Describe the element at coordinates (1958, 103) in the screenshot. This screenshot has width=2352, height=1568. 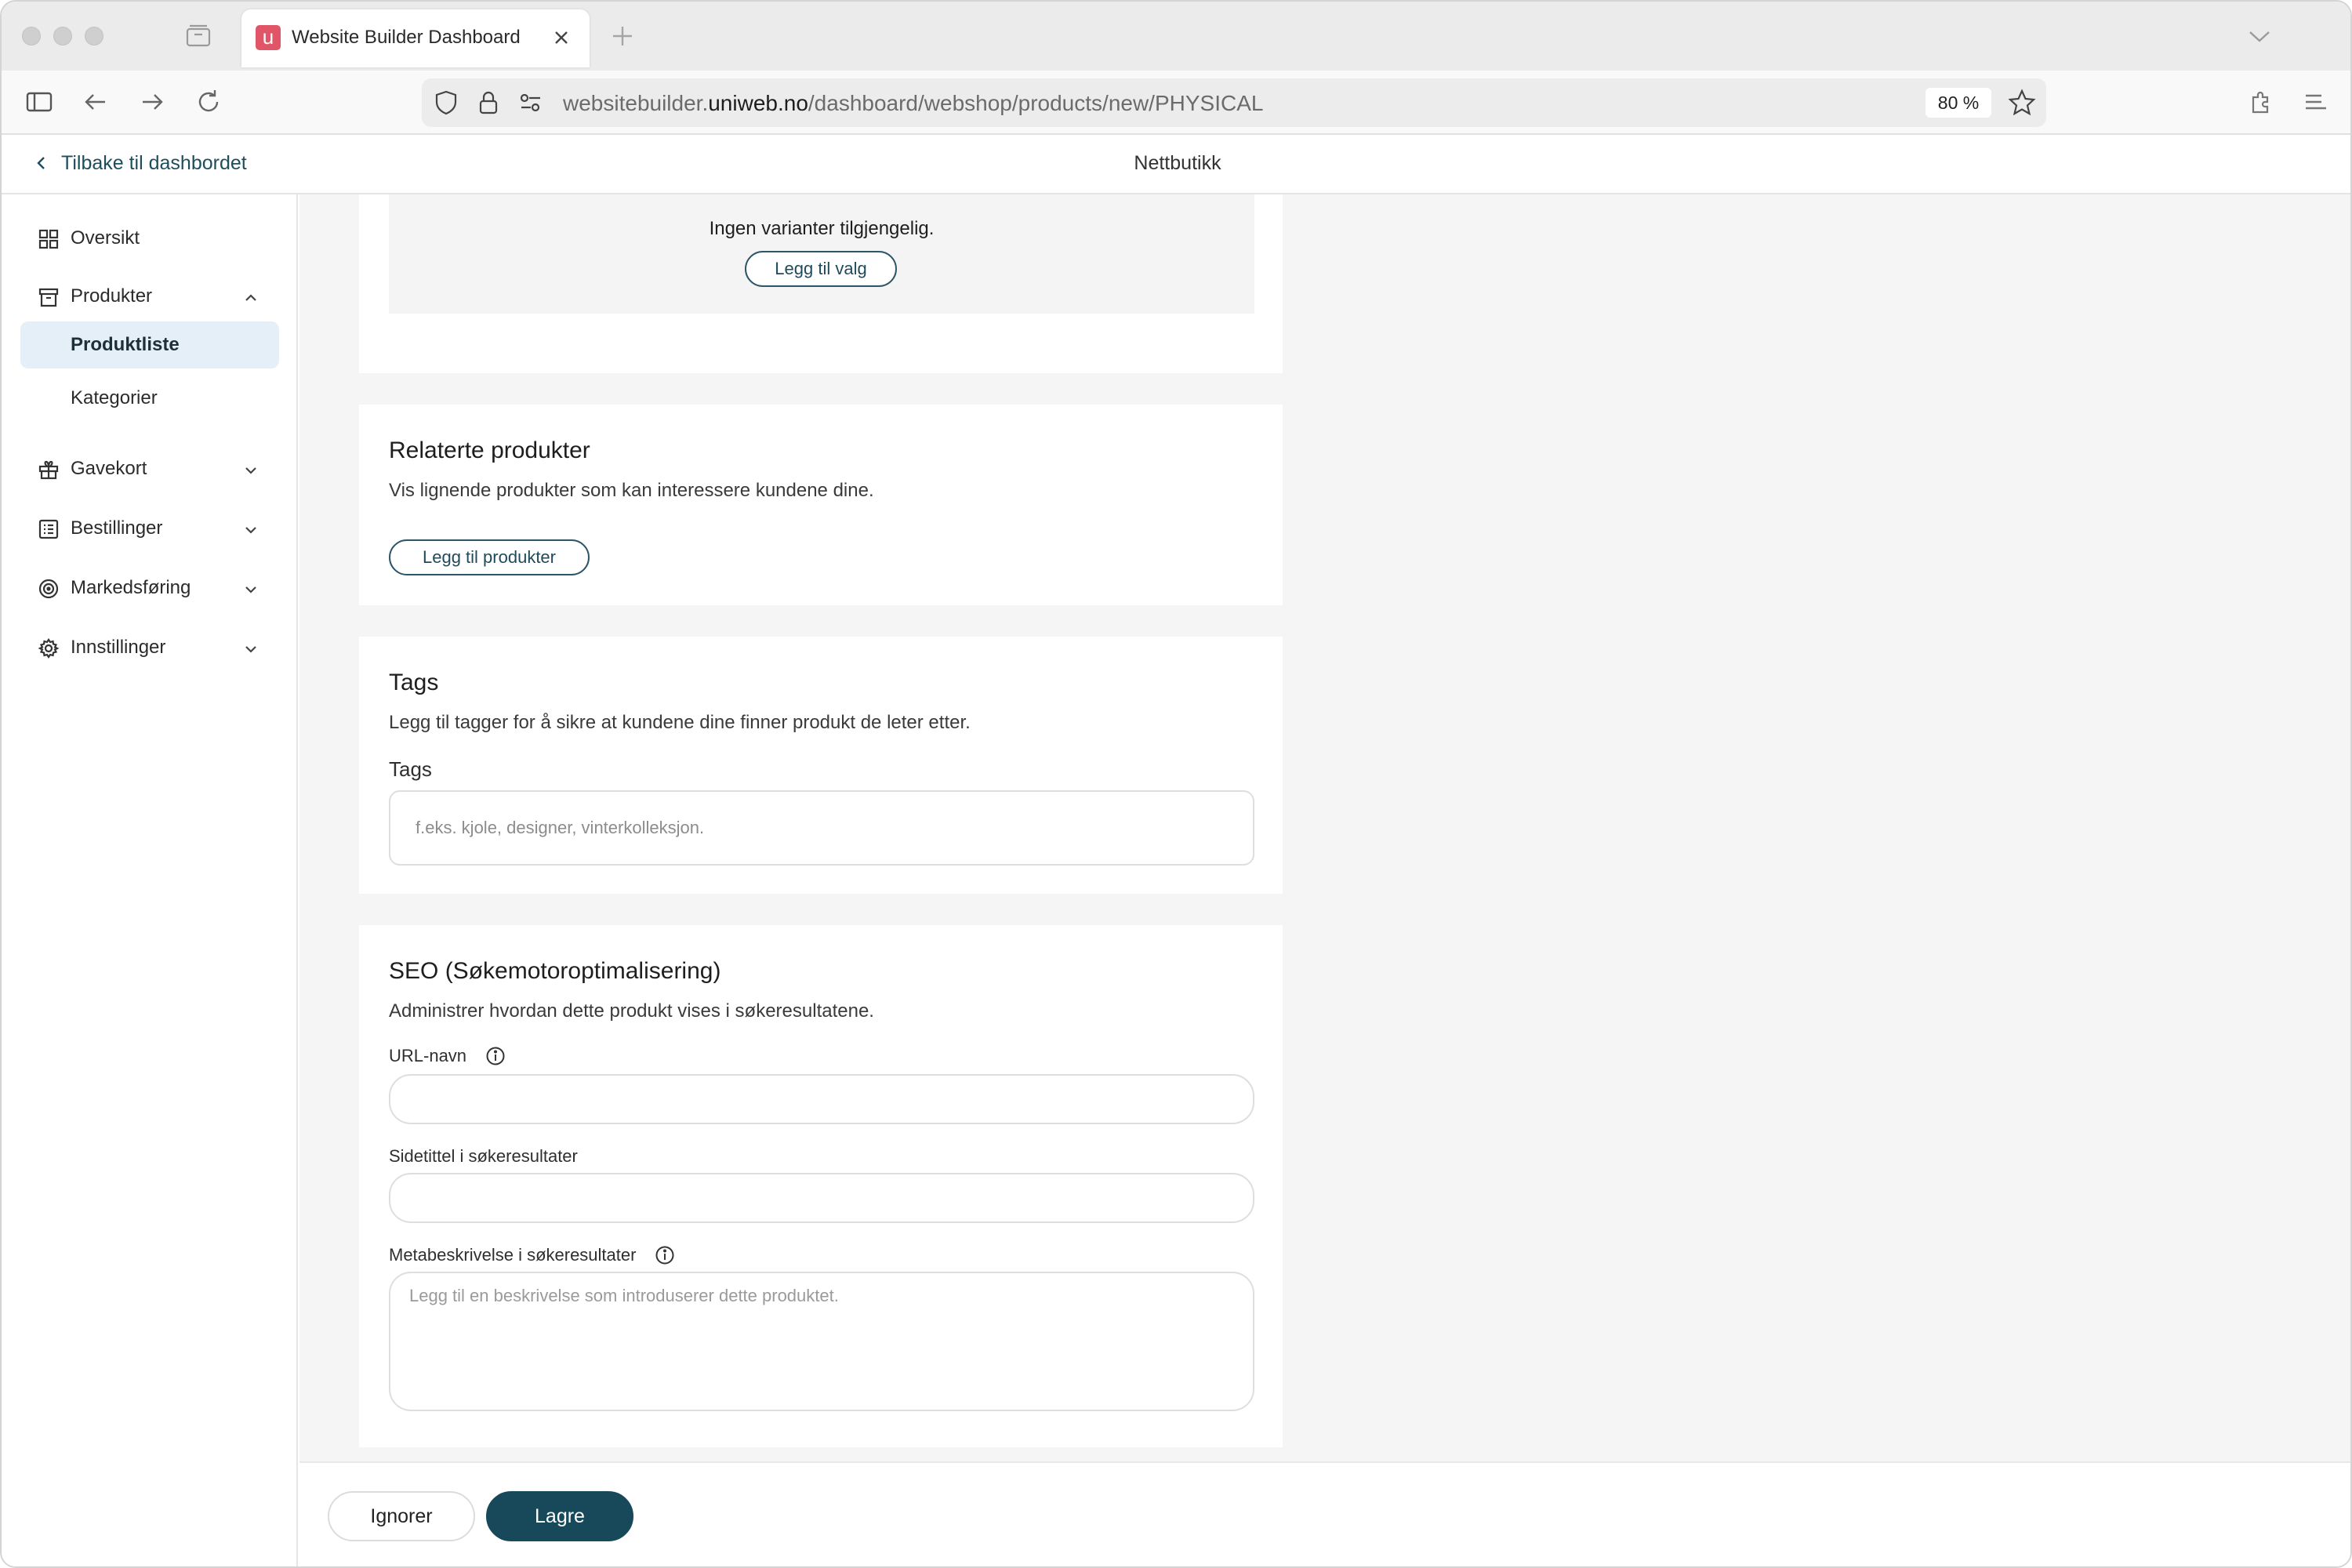
I see `zoom-level-badge: 80 %` at that location.